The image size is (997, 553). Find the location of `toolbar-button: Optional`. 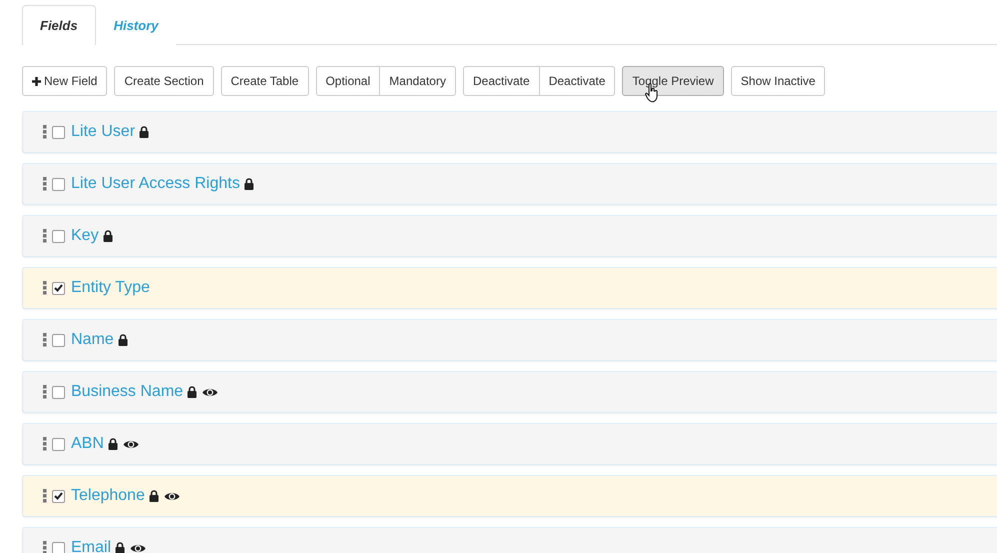

toolbar-button: Optional is located at coordinates (348, 81).